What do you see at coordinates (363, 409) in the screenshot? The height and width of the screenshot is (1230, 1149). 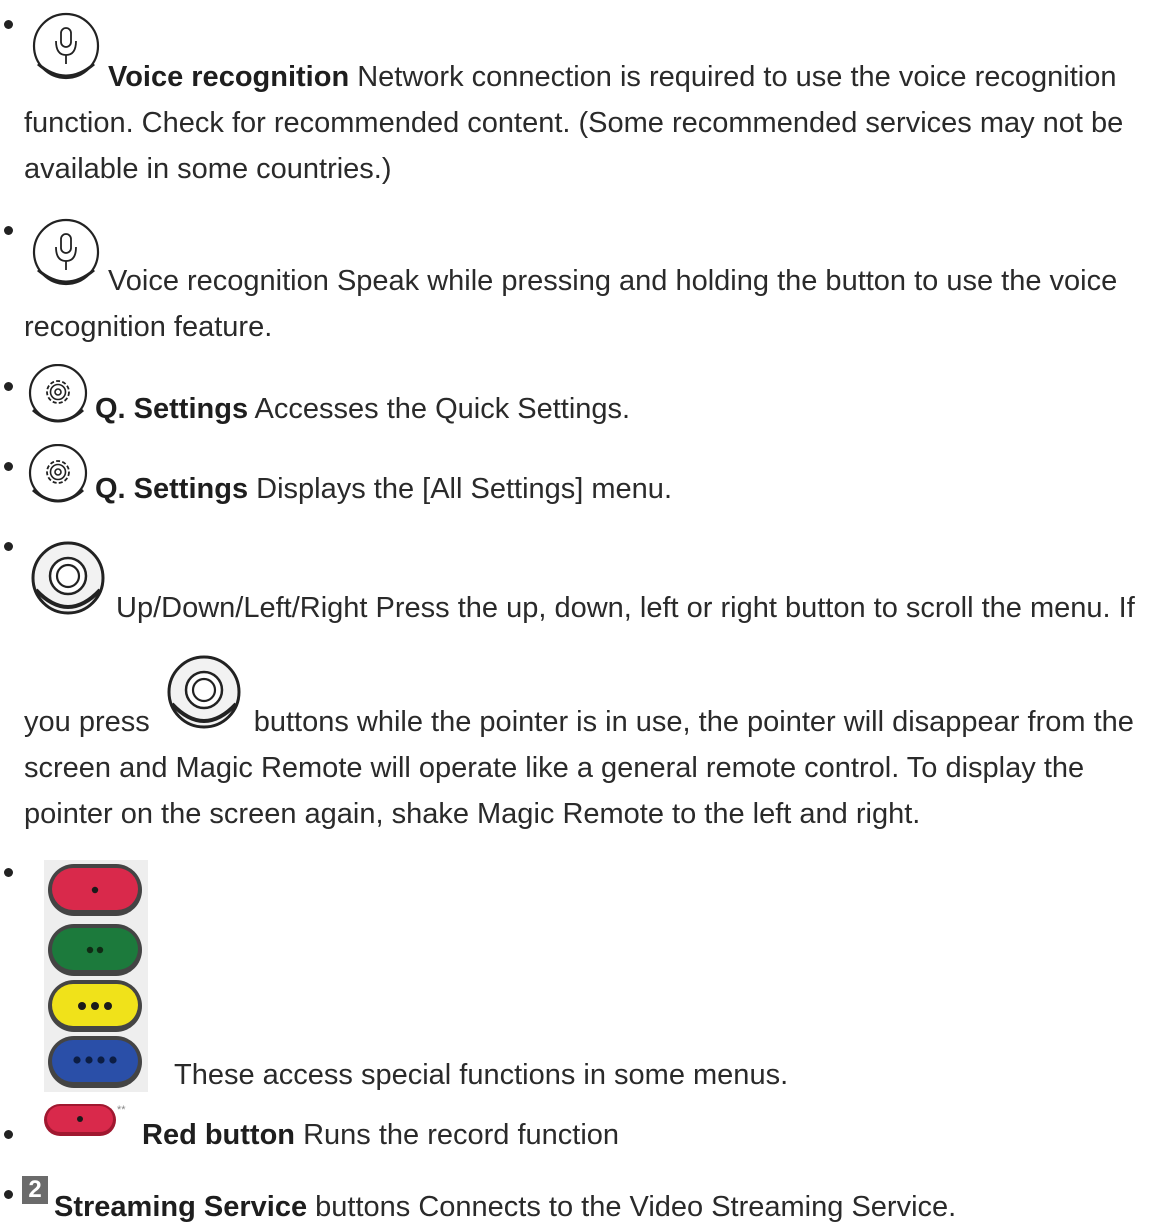 I see `item-text: Q. Settings Accesses the Quick Settings.` at bounding box center [363, 409].